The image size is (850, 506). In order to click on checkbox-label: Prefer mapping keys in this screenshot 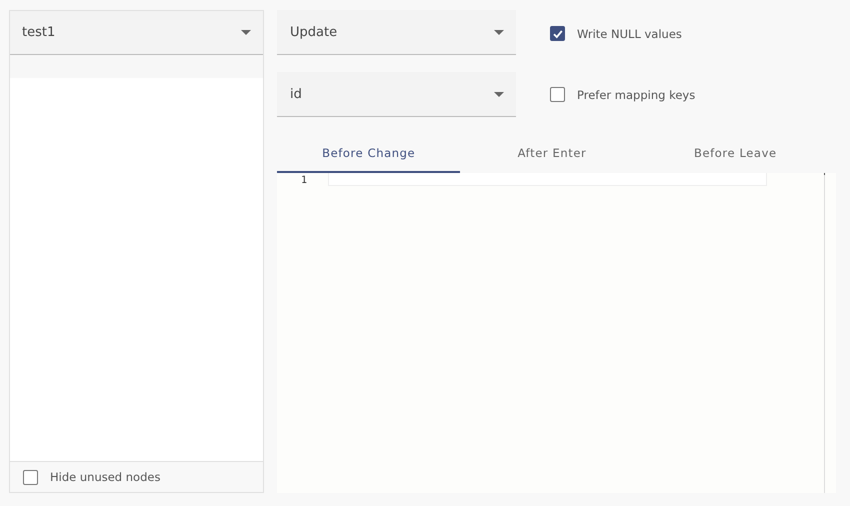, I will do `click(636, 95)`.